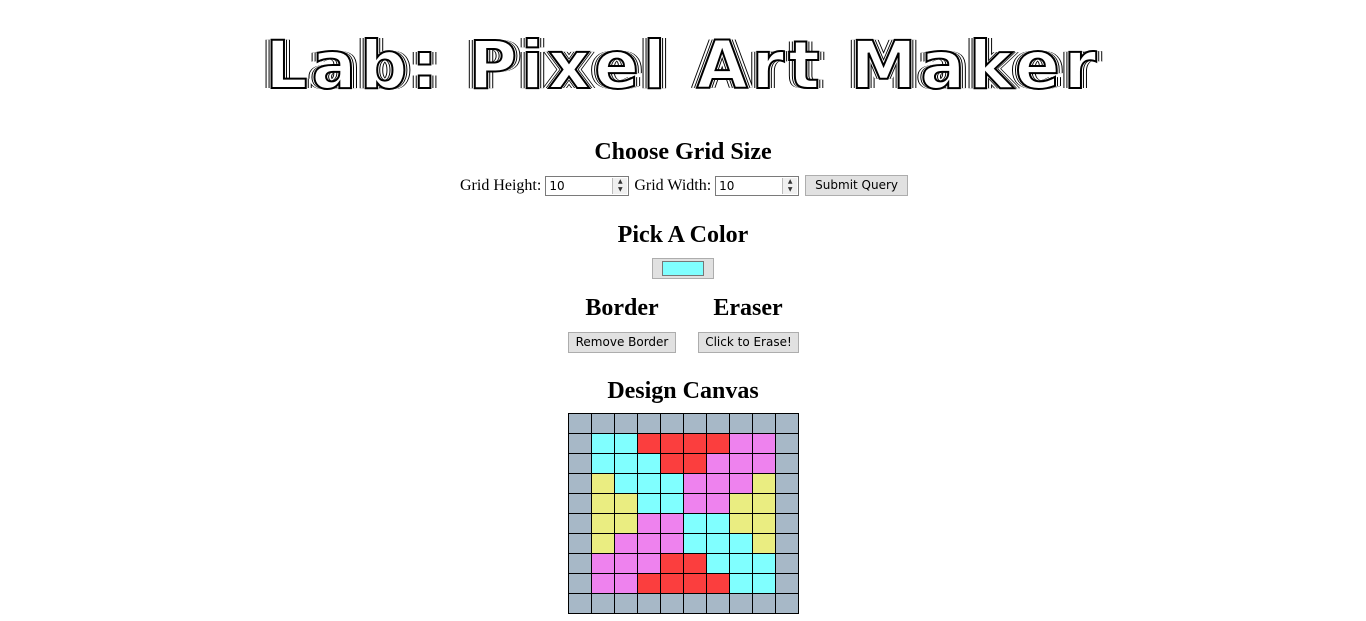 The width and height of the screenshot is (1366, 621). I want to click on grid-height-input: 10 ▲ ▼, so click(587, 185).